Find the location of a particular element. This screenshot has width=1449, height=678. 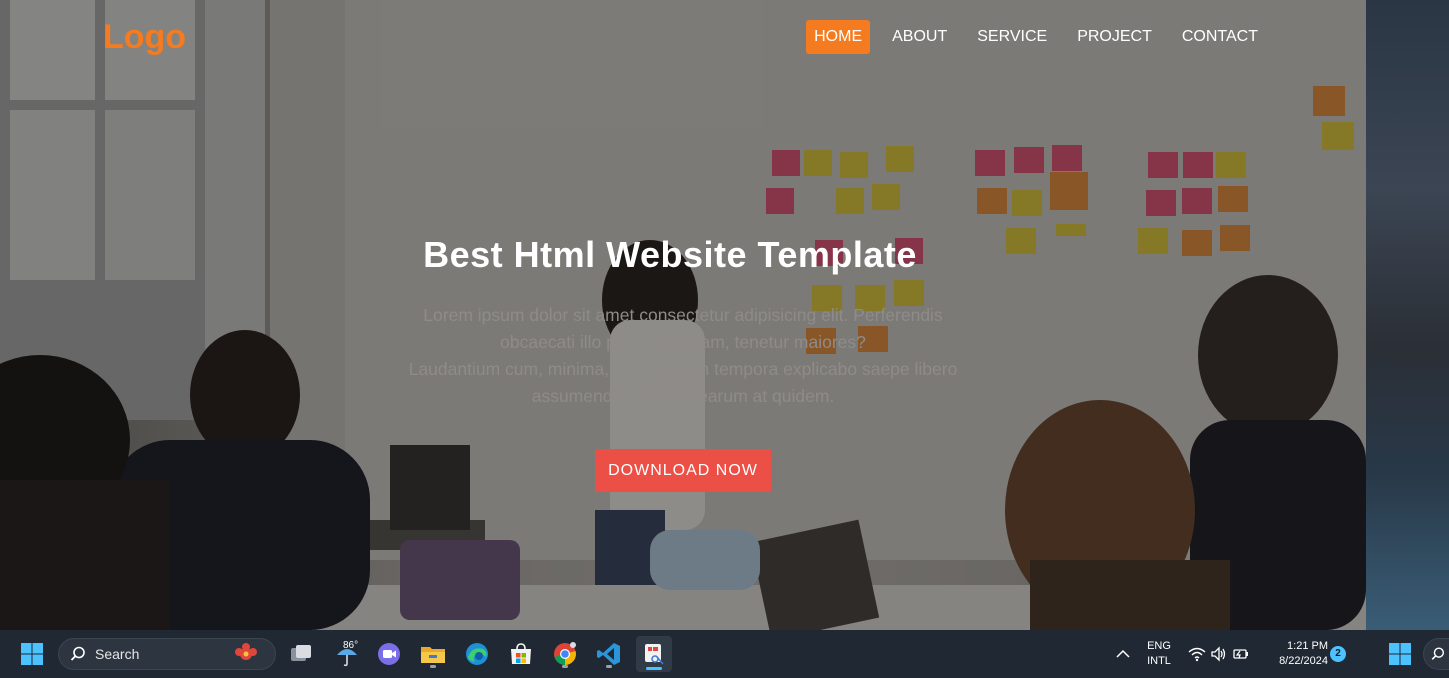

nav-service: SERVICE is located at coordinates (1012, 37).